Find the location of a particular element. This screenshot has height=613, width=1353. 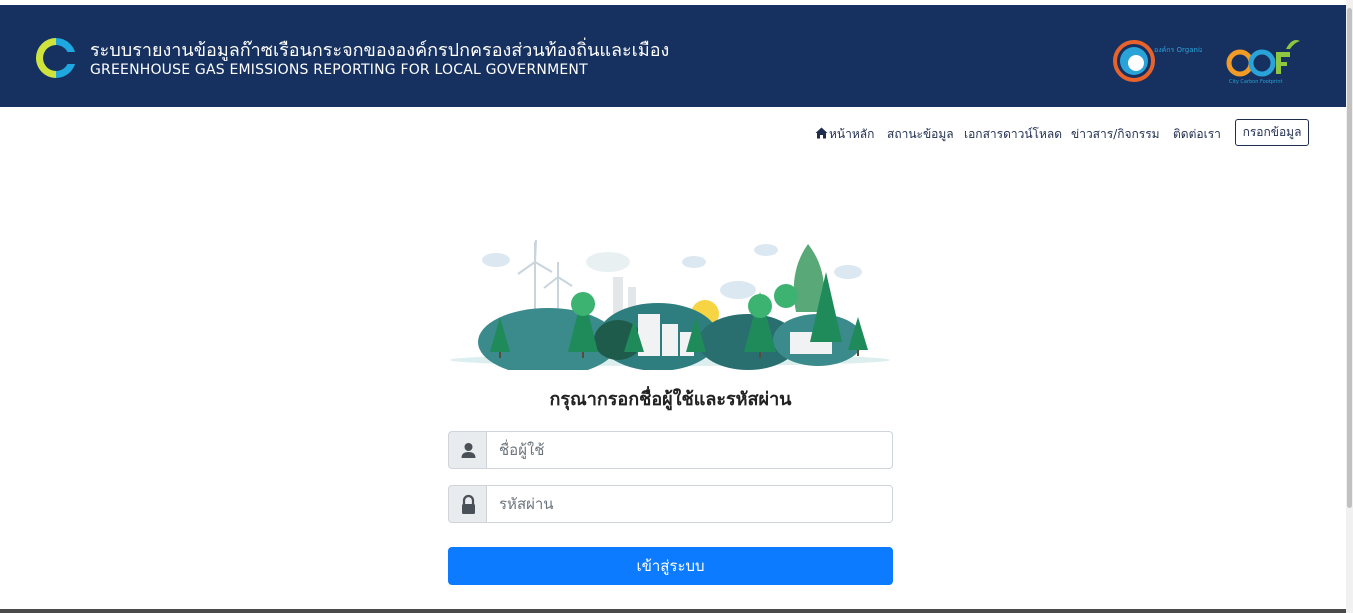

lock-icon is located at coordinates (468, 504).